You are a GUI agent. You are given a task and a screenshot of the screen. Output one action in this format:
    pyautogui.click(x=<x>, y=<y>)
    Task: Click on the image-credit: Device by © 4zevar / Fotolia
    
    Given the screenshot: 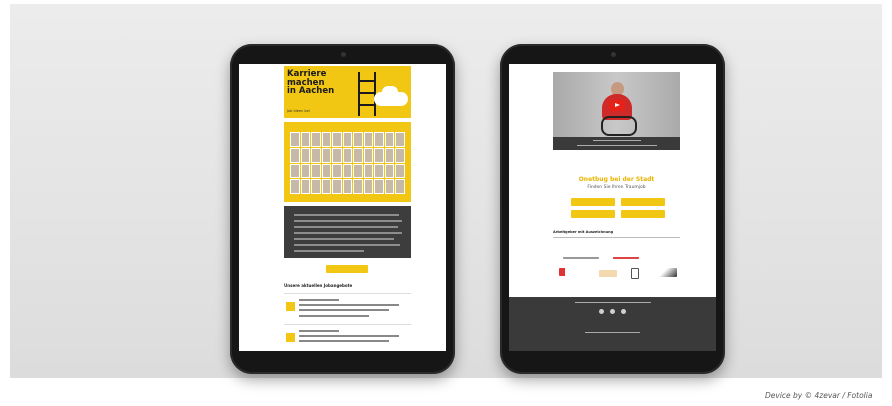 What is the action you would take?
    pyautogui.click(x=819, y=395)
    